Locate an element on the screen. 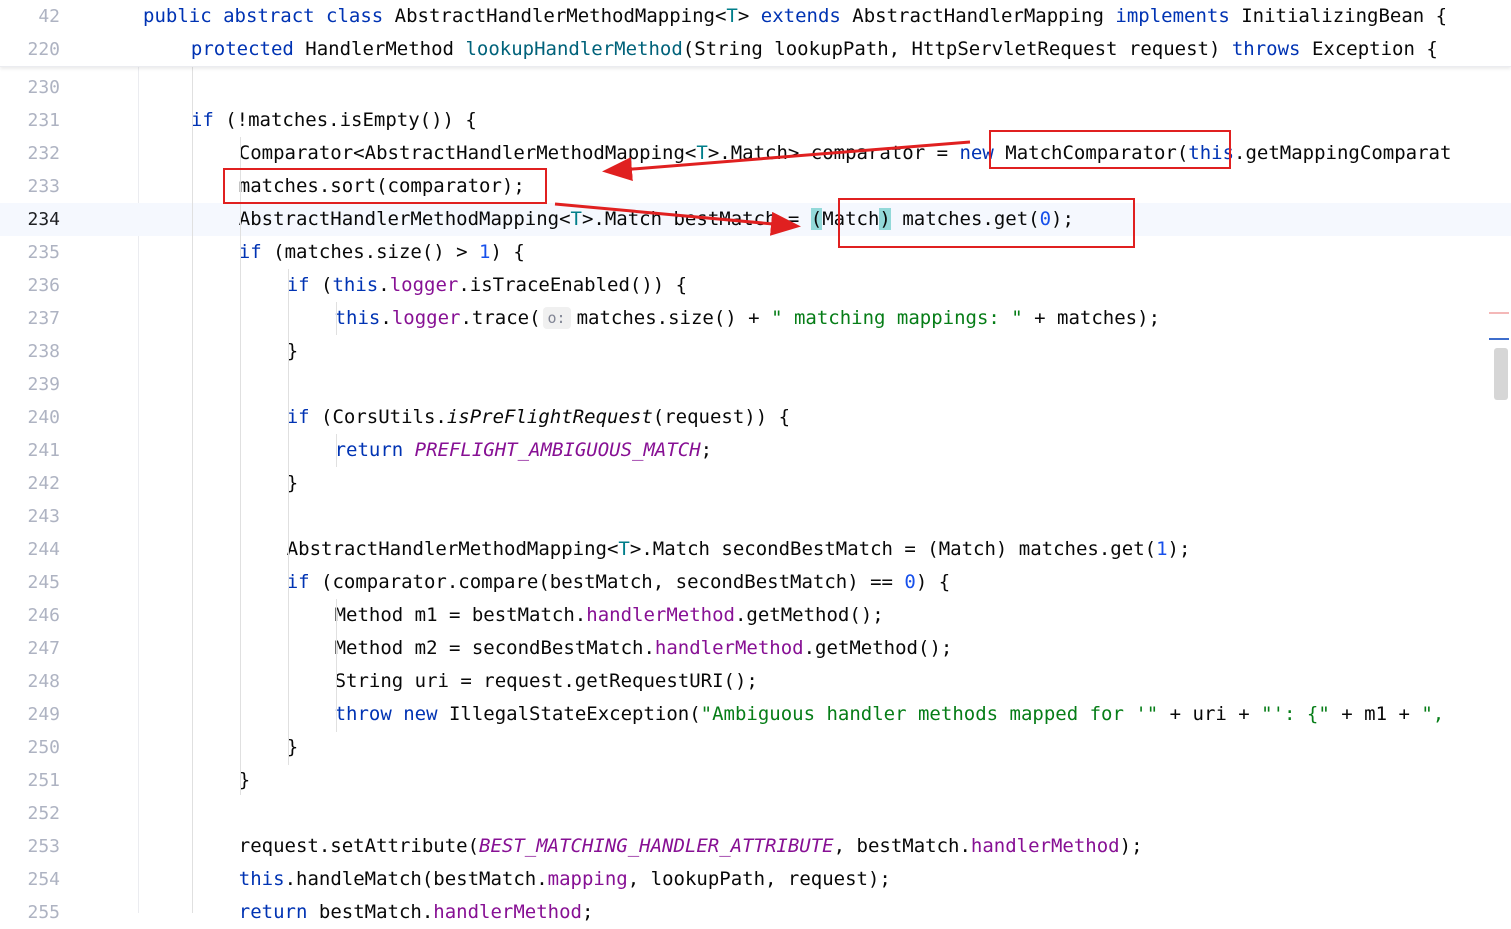 The height and width of the screenshot is (929, 1511). line-content: if (matches.size() > 1) { is located at coordinates (382, 252).